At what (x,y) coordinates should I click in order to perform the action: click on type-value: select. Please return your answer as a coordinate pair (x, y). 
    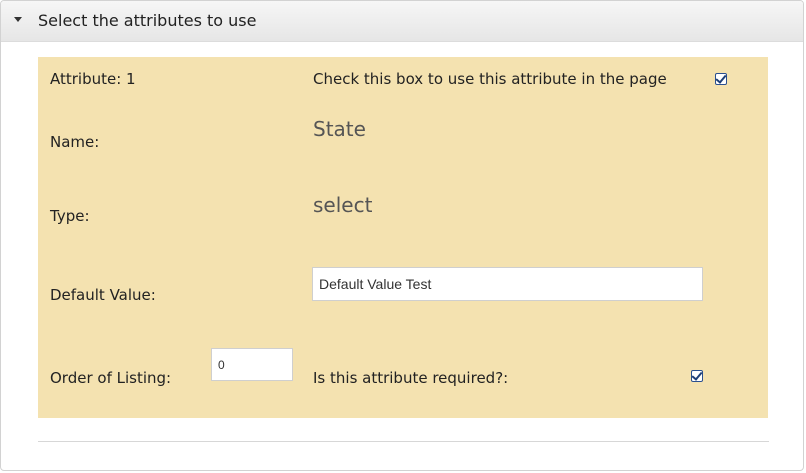
    Looking at the image, I should click on (343, 205).